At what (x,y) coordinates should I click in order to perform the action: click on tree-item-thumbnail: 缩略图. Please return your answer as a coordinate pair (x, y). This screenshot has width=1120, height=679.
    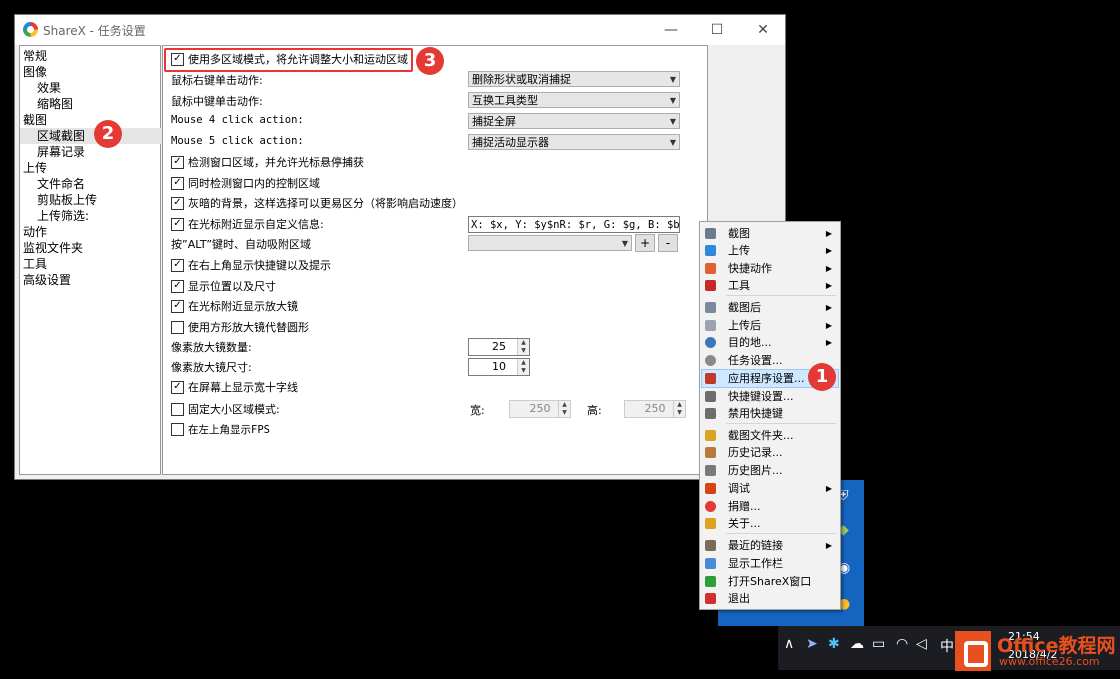
    Looking at the image, I should click on (97, 104).